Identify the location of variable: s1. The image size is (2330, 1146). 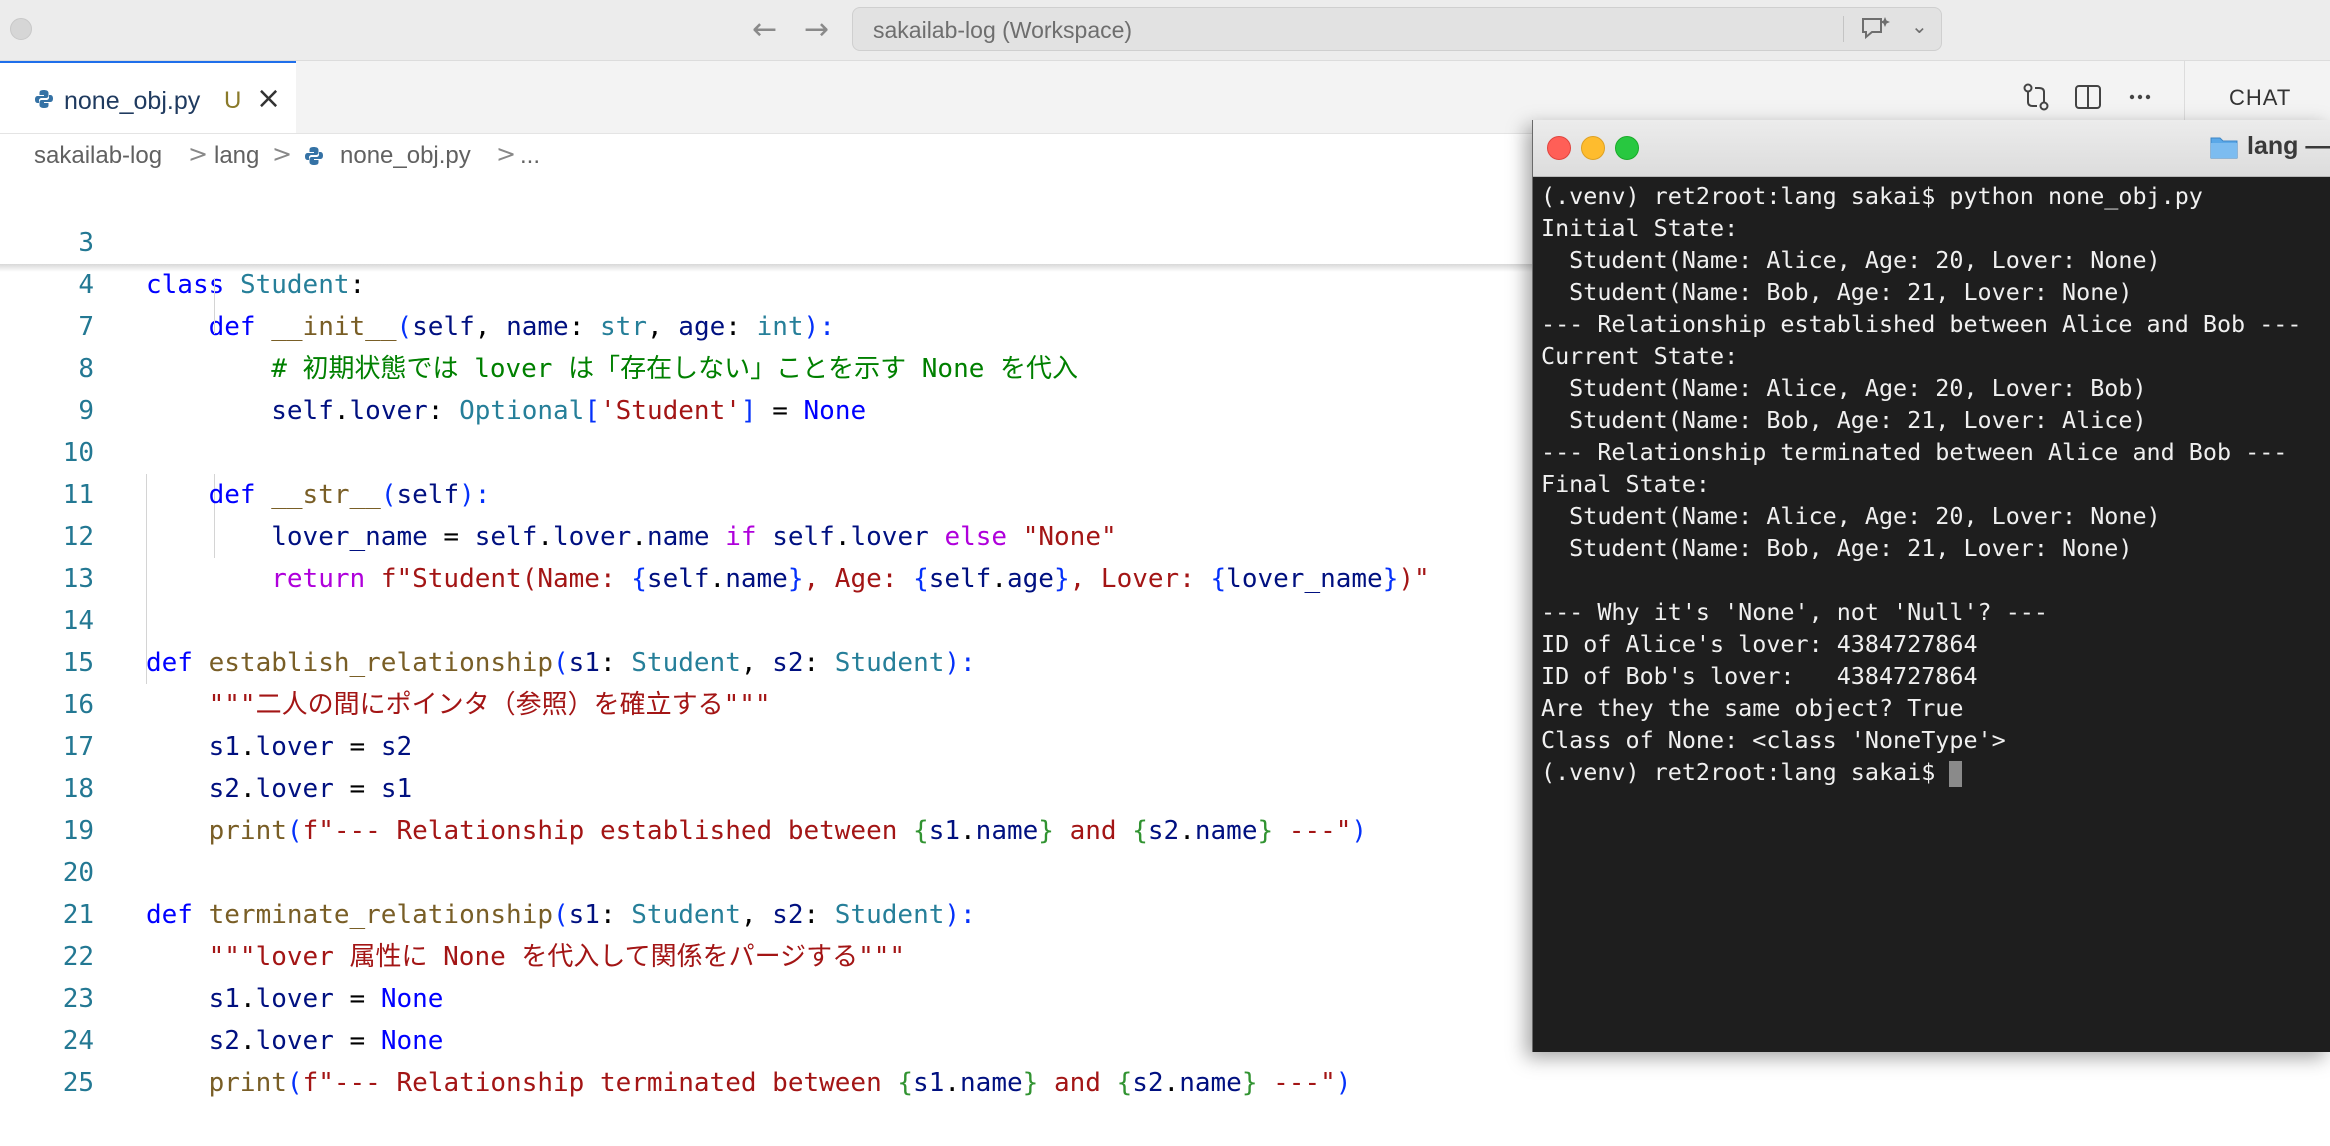
(929, 1083).